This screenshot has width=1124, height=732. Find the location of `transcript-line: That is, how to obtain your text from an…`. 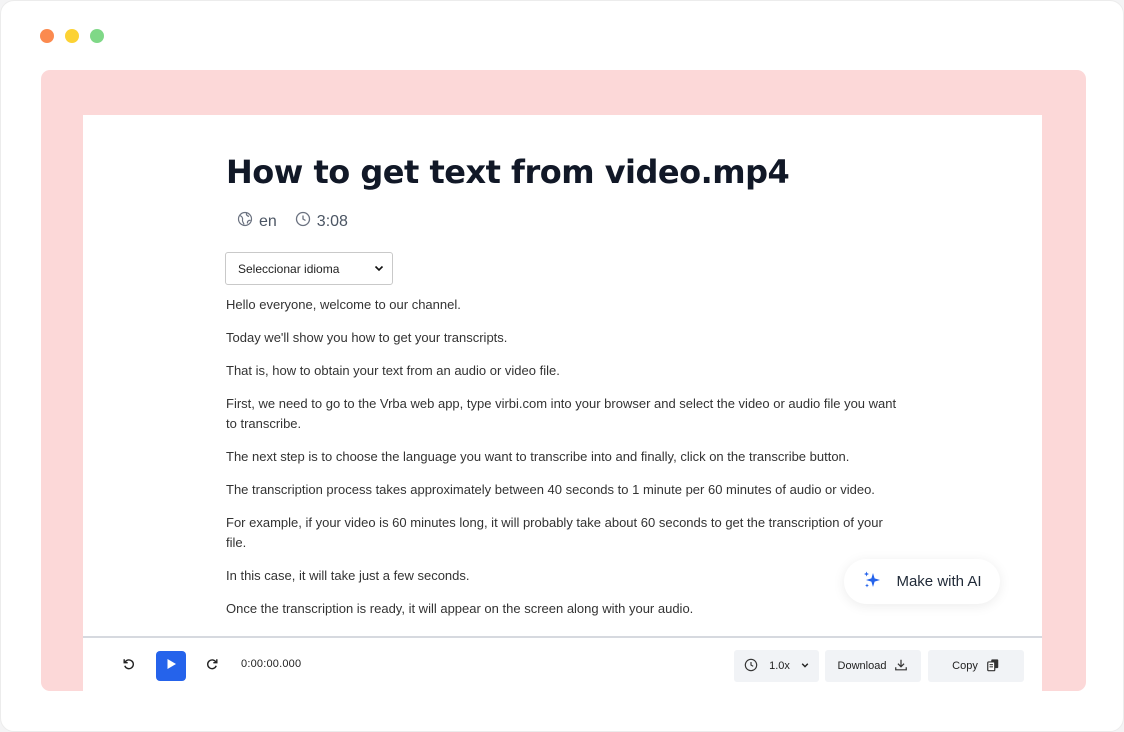

transcript-line: That is, how to obtain your text from an… is located at coordinates (566, 371).